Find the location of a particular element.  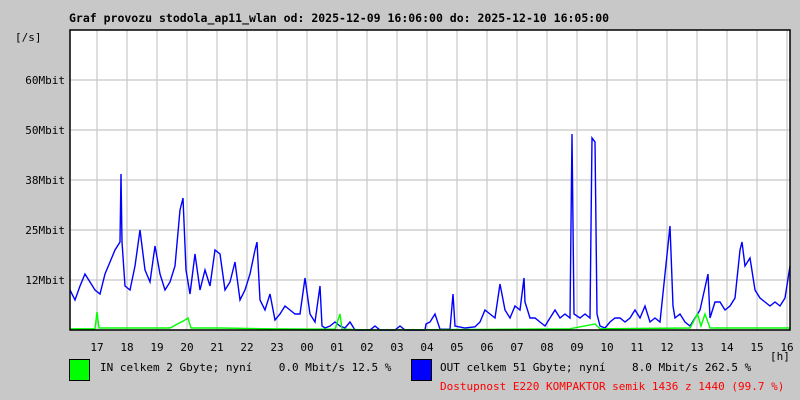

x-tick-label: 10 is located at coordinates (606, 347).